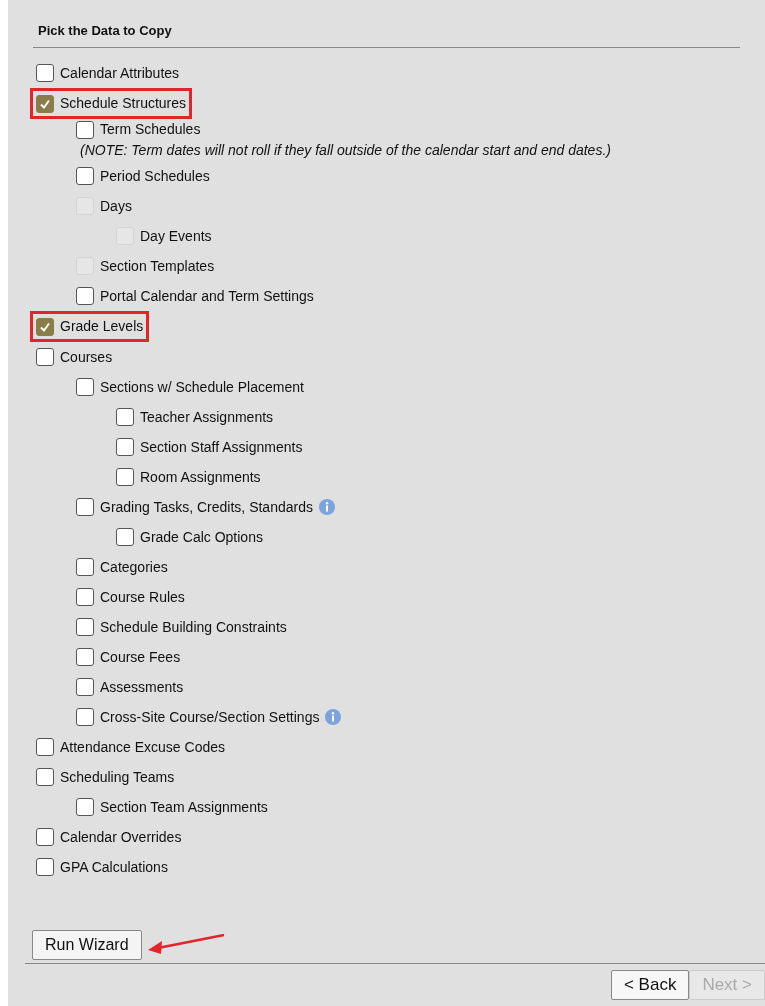  Describe the element at coordinates (105, 30) in the screenshot. I see `section-title: Pick the Data to Copy` at that location.